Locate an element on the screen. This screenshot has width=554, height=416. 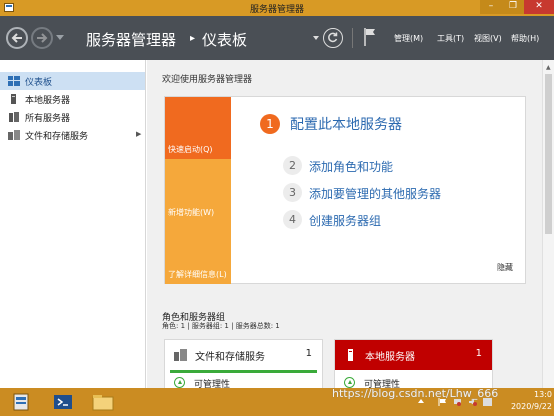
history-dropdown-icon is located at coordinates (60, 37).